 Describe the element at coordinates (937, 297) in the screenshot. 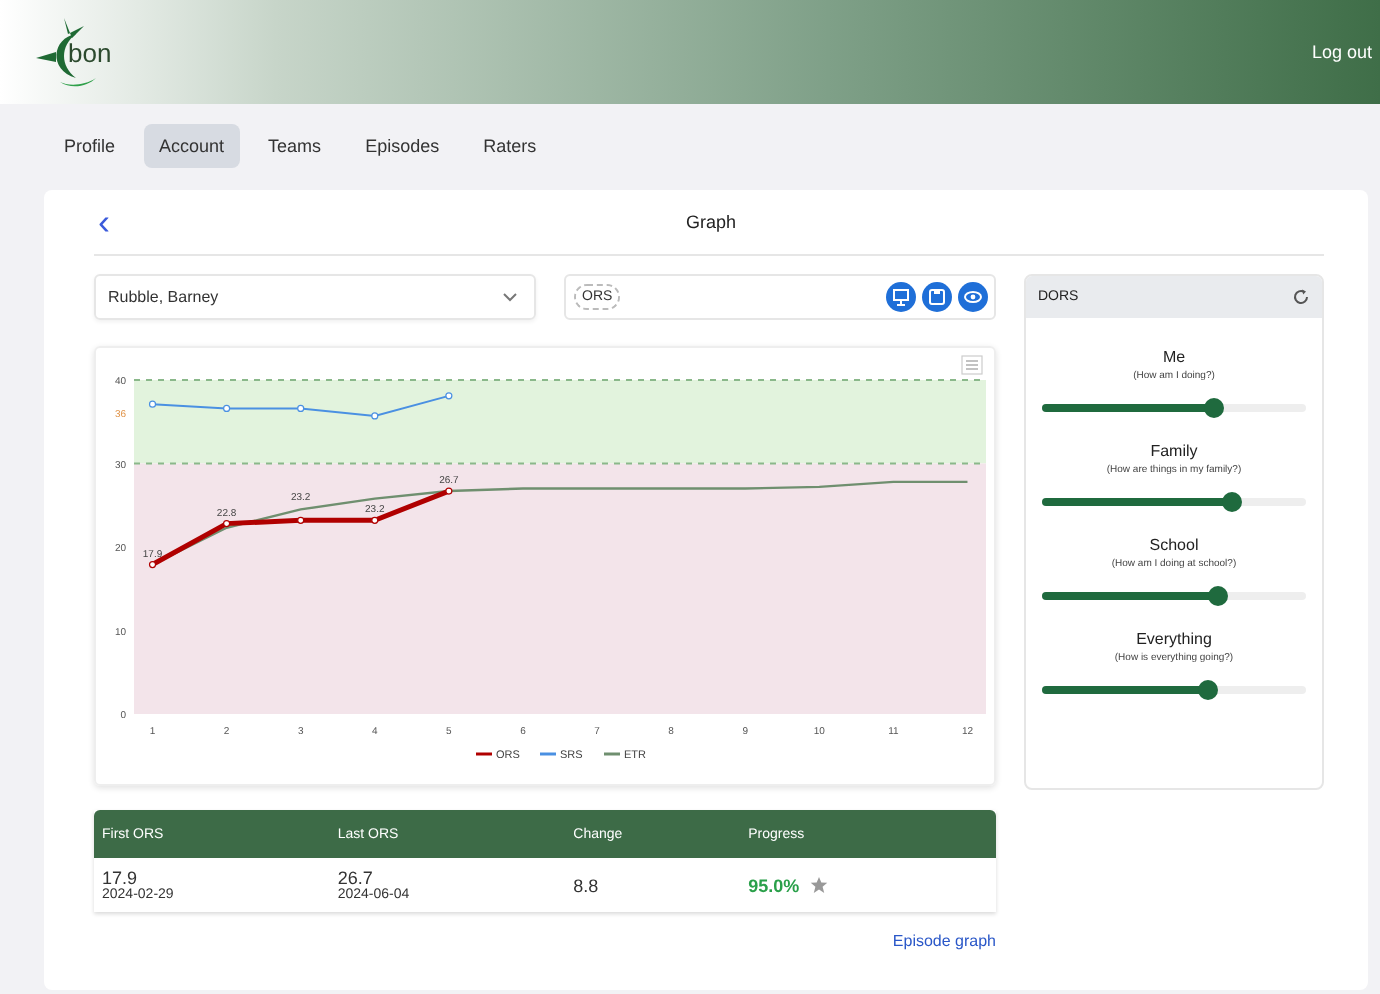

I see `save-icon` at that location.